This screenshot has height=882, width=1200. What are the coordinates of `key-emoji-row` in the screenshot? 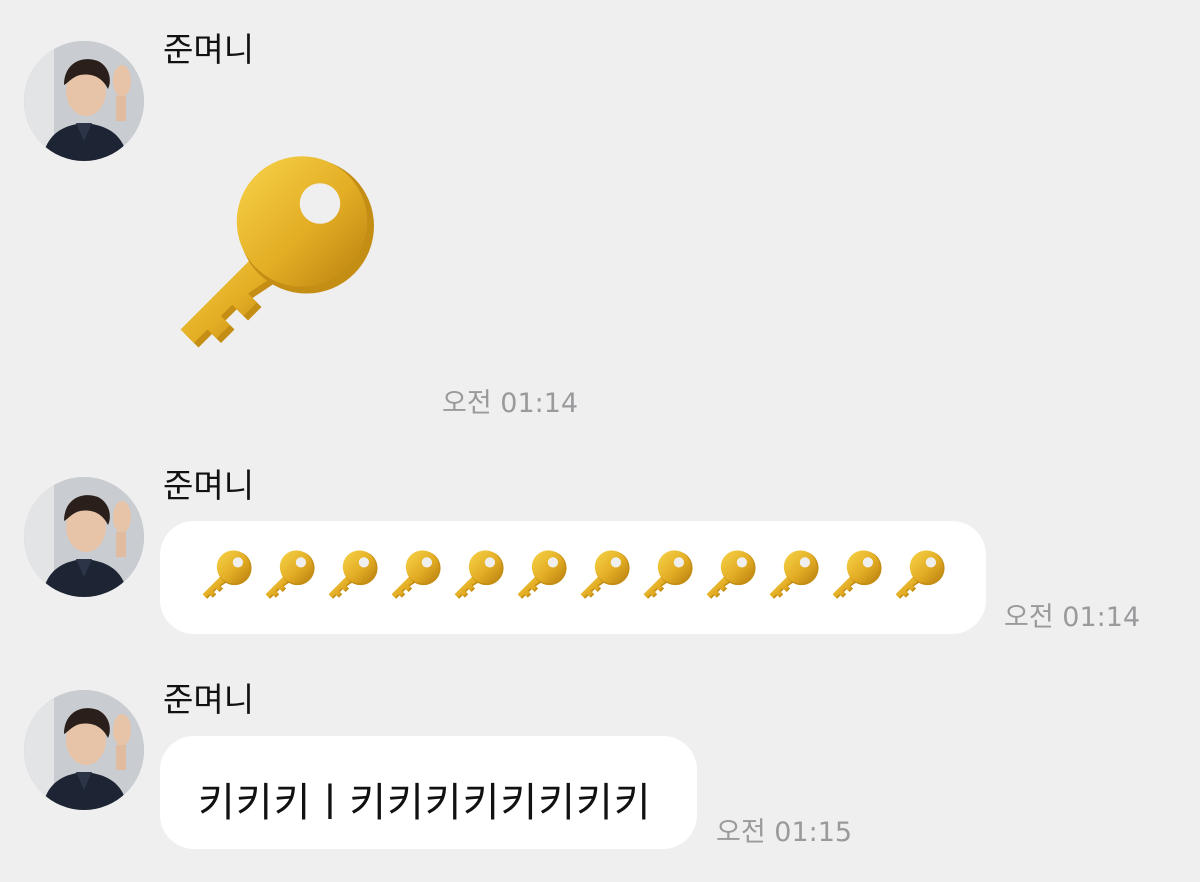 It's located at (573, 576).